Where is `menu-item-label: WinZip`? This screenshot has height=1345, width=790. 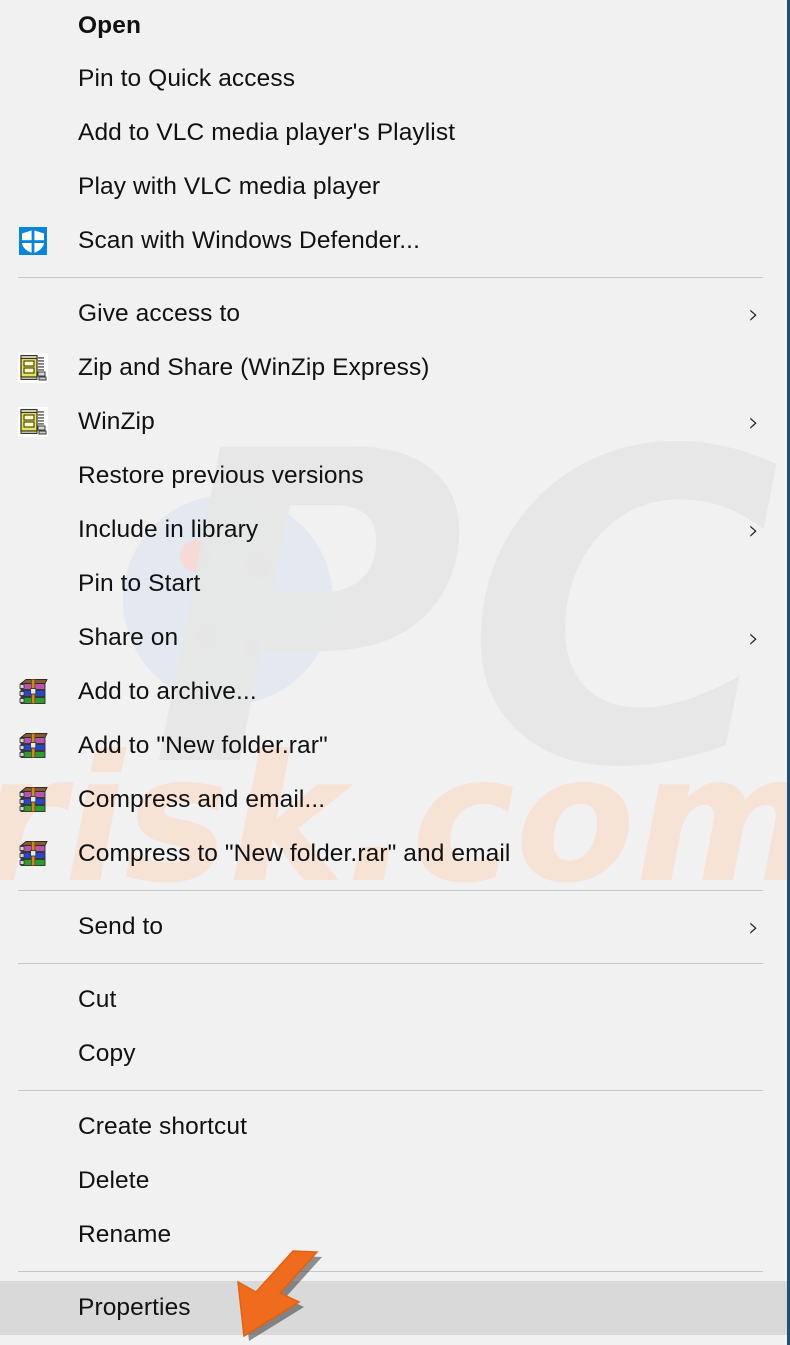 menu-item-label: WinZip is located at coordinates (116, 421).